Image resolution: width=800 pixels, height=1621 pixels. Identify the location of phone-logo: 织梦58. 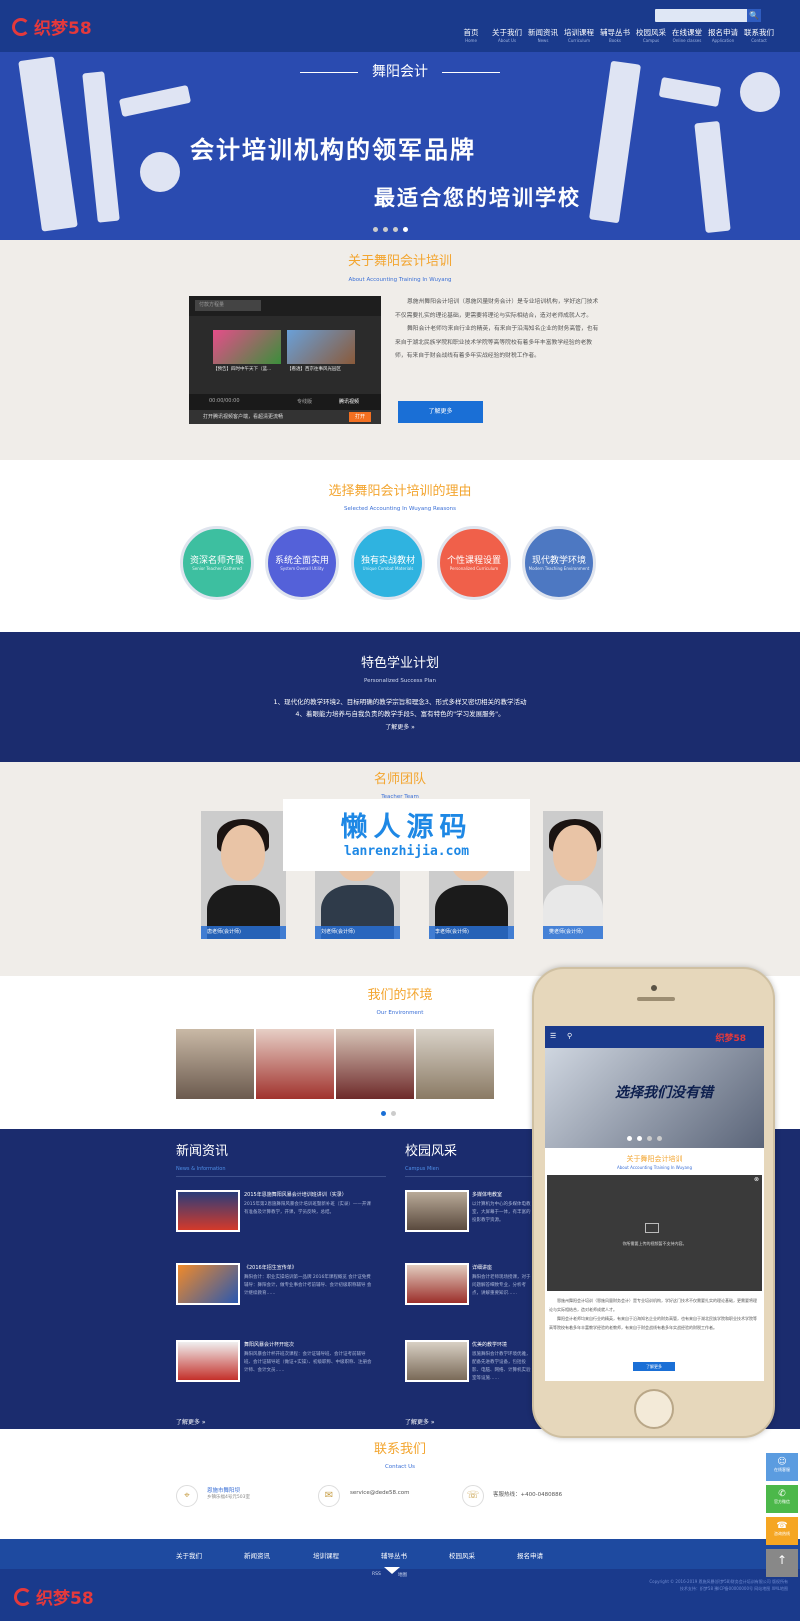
(730, 1037).